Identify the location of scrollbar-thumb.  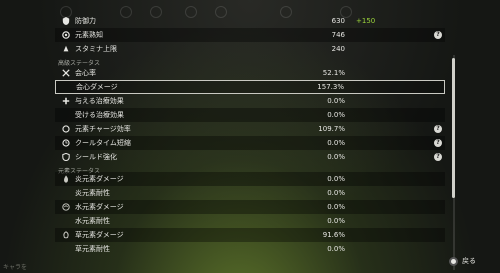
(453, 128).